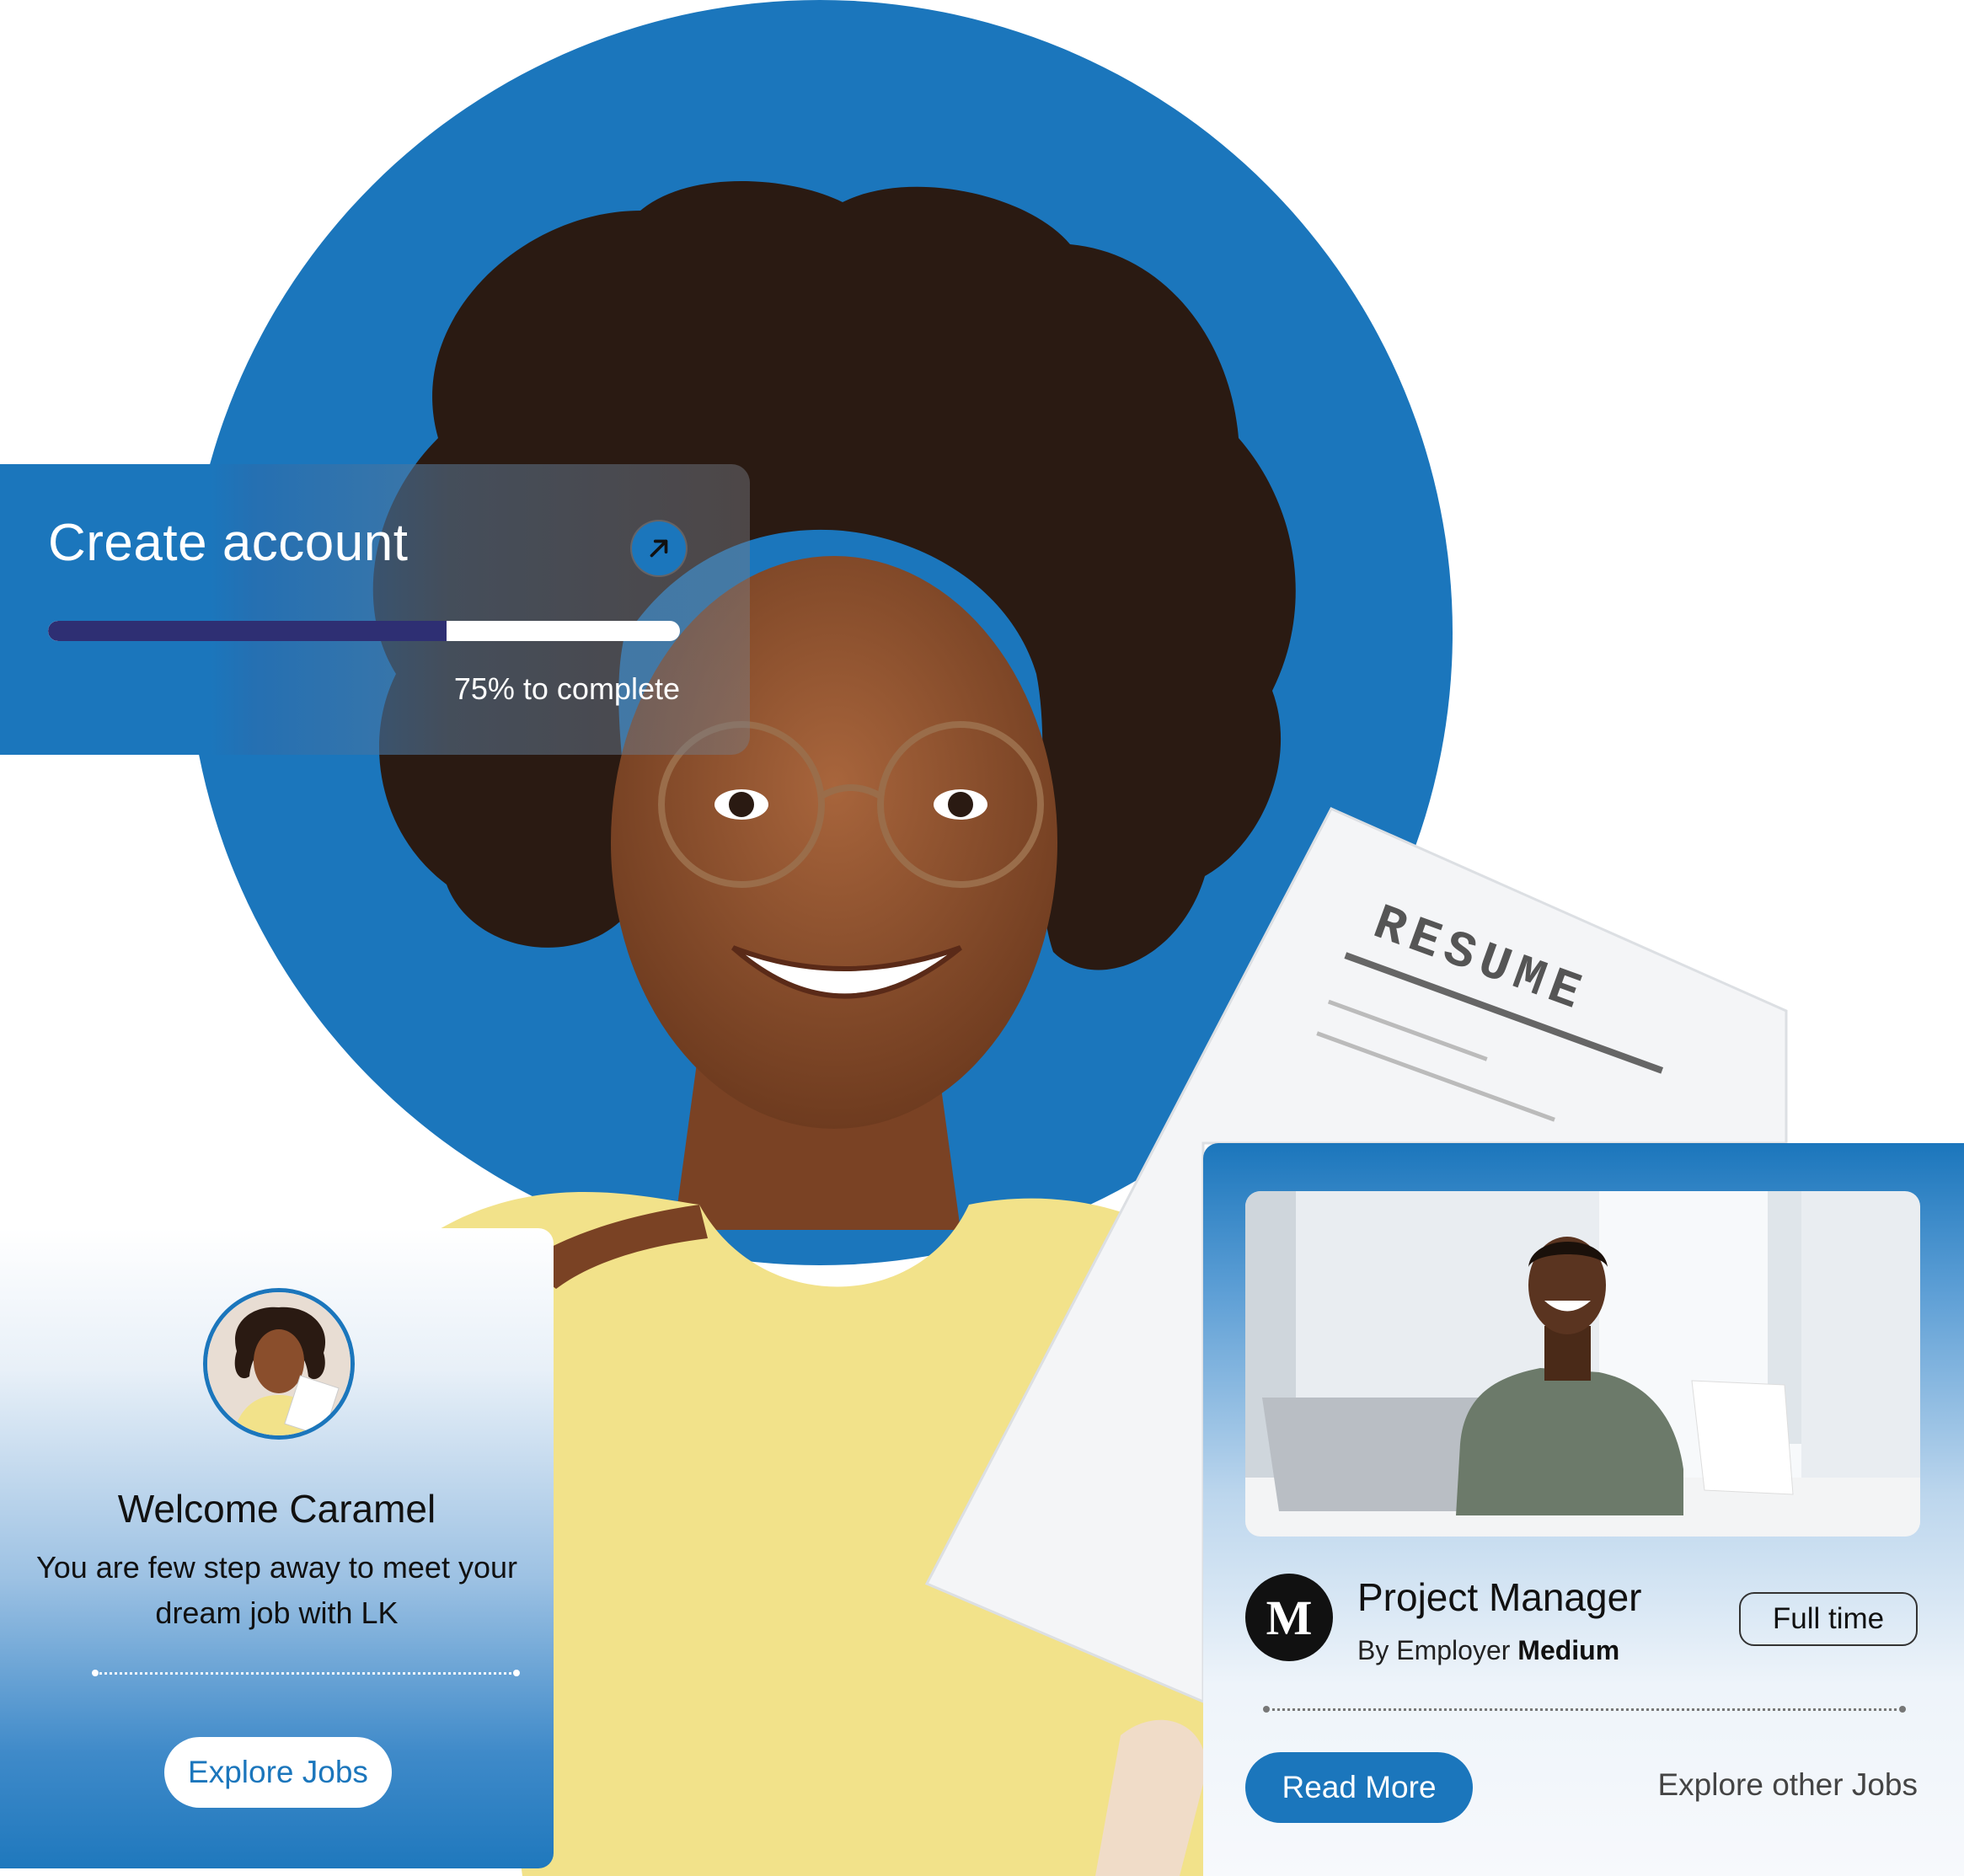  What do you see at coordinates (1289, 1617) in the screenshot?
I see `employer-logo: M` at bounding box center [1289, 1617].